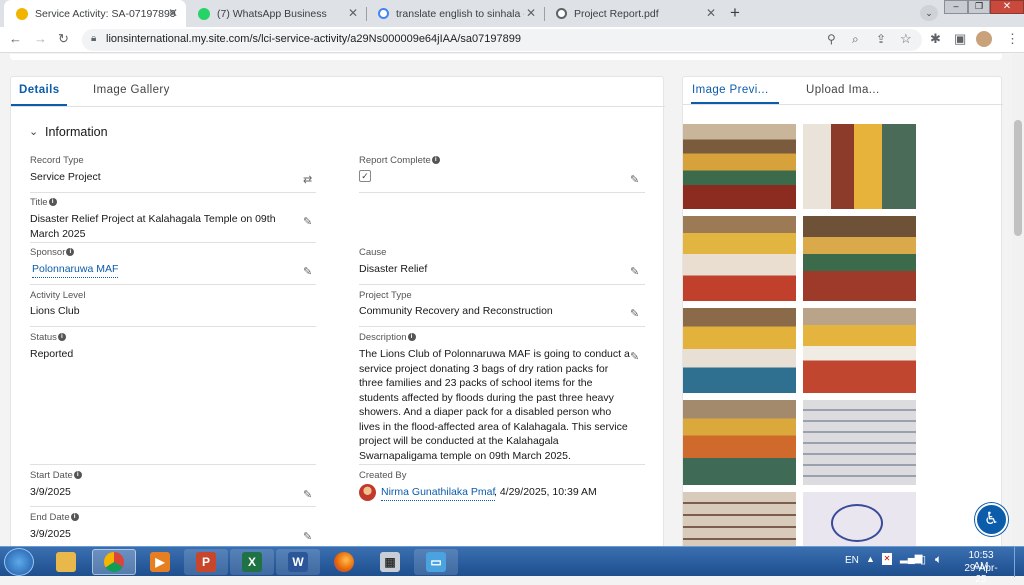 The width and height of the screenshot is (1024, 585). I want to click on taskbar-word: W, so click(298, 562).